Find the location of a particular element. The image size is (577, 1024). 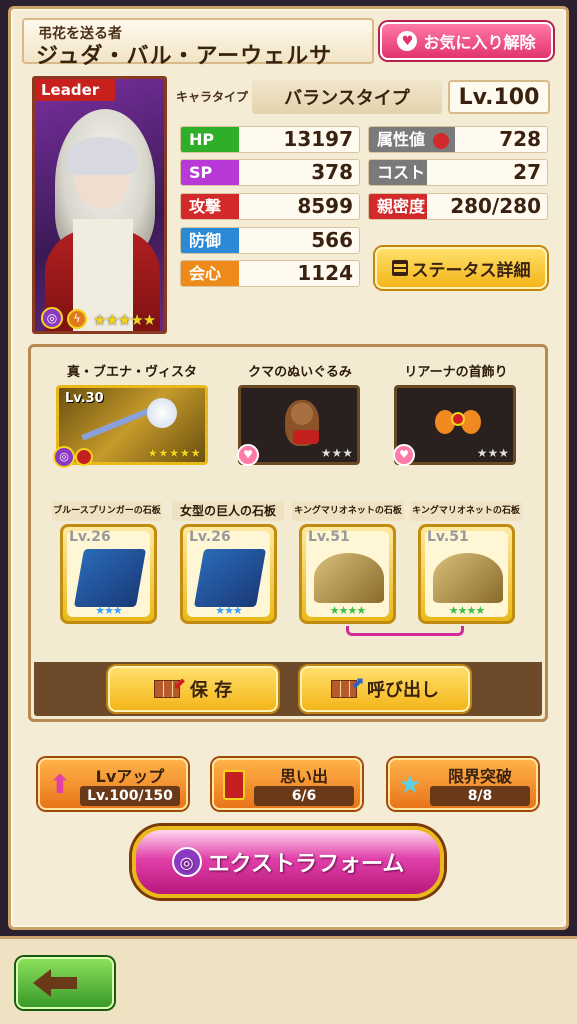

accessory2-stars: ★★★ is located at coordinates (492, 453).